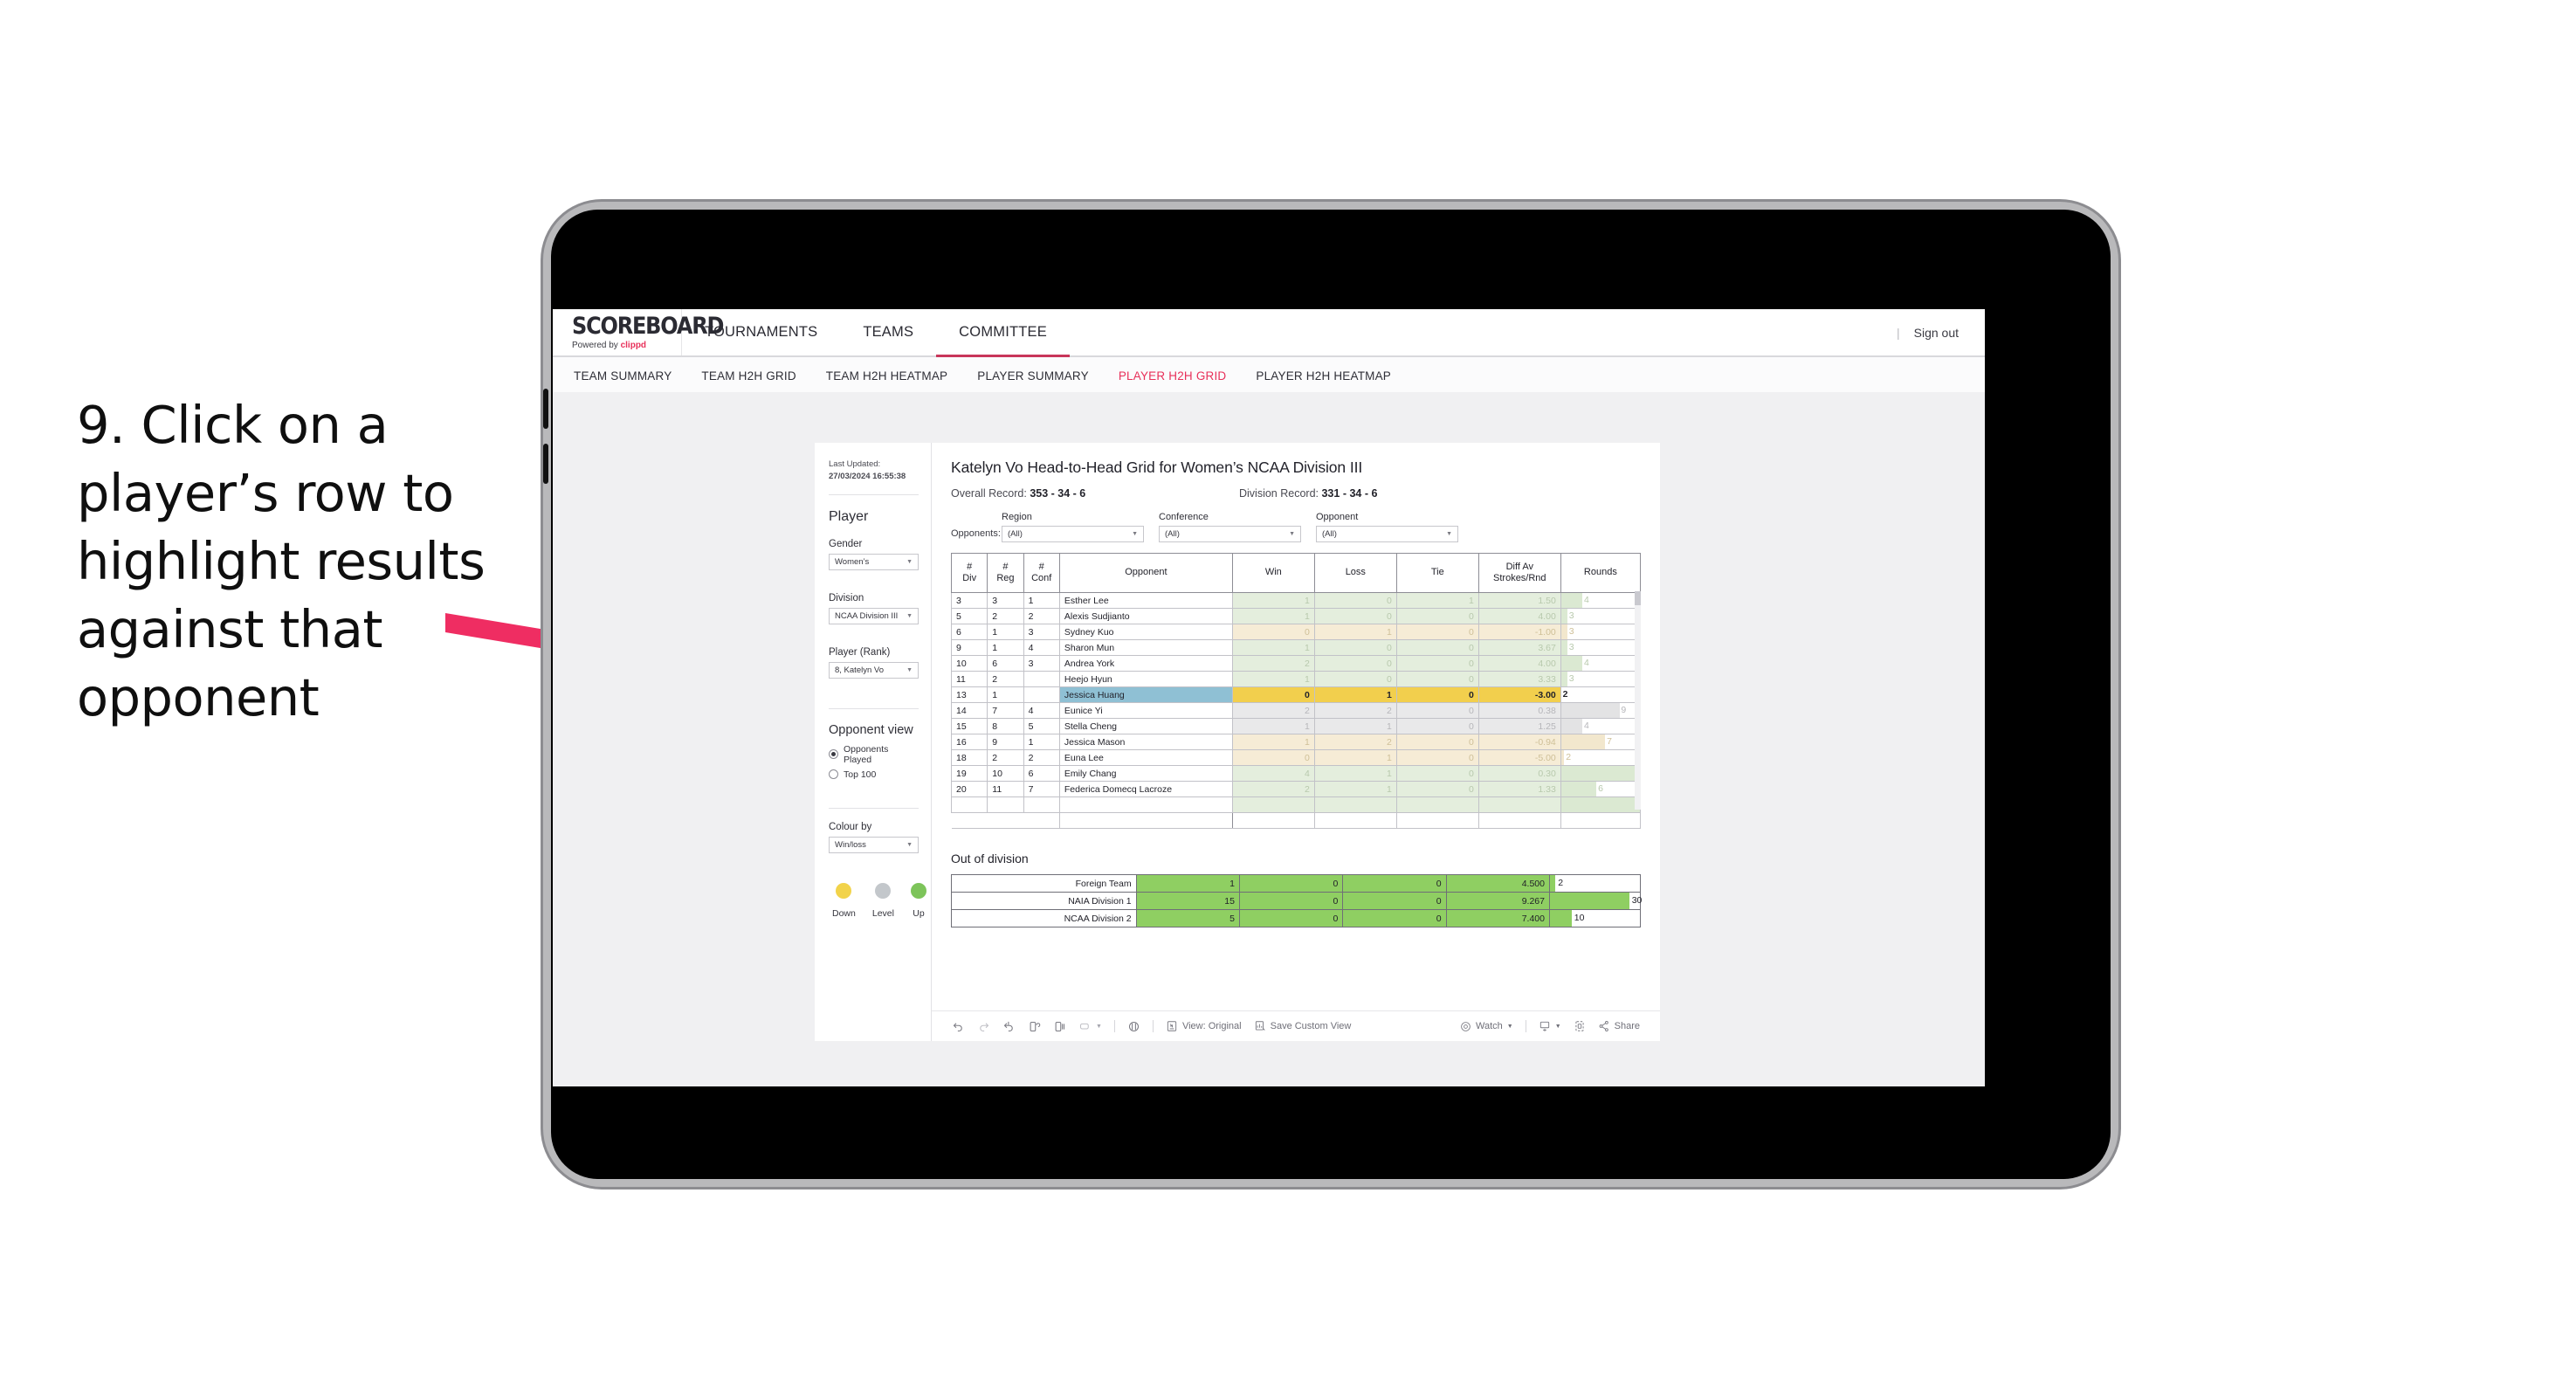 The width and height of the screenshot is (2576, 1386). Describe the element at coordinates (1296, 616) in the screenshot. I see `table-row: 5 2 2 Alexis Sudjianto 1 0 0 4.00 3` at that location.